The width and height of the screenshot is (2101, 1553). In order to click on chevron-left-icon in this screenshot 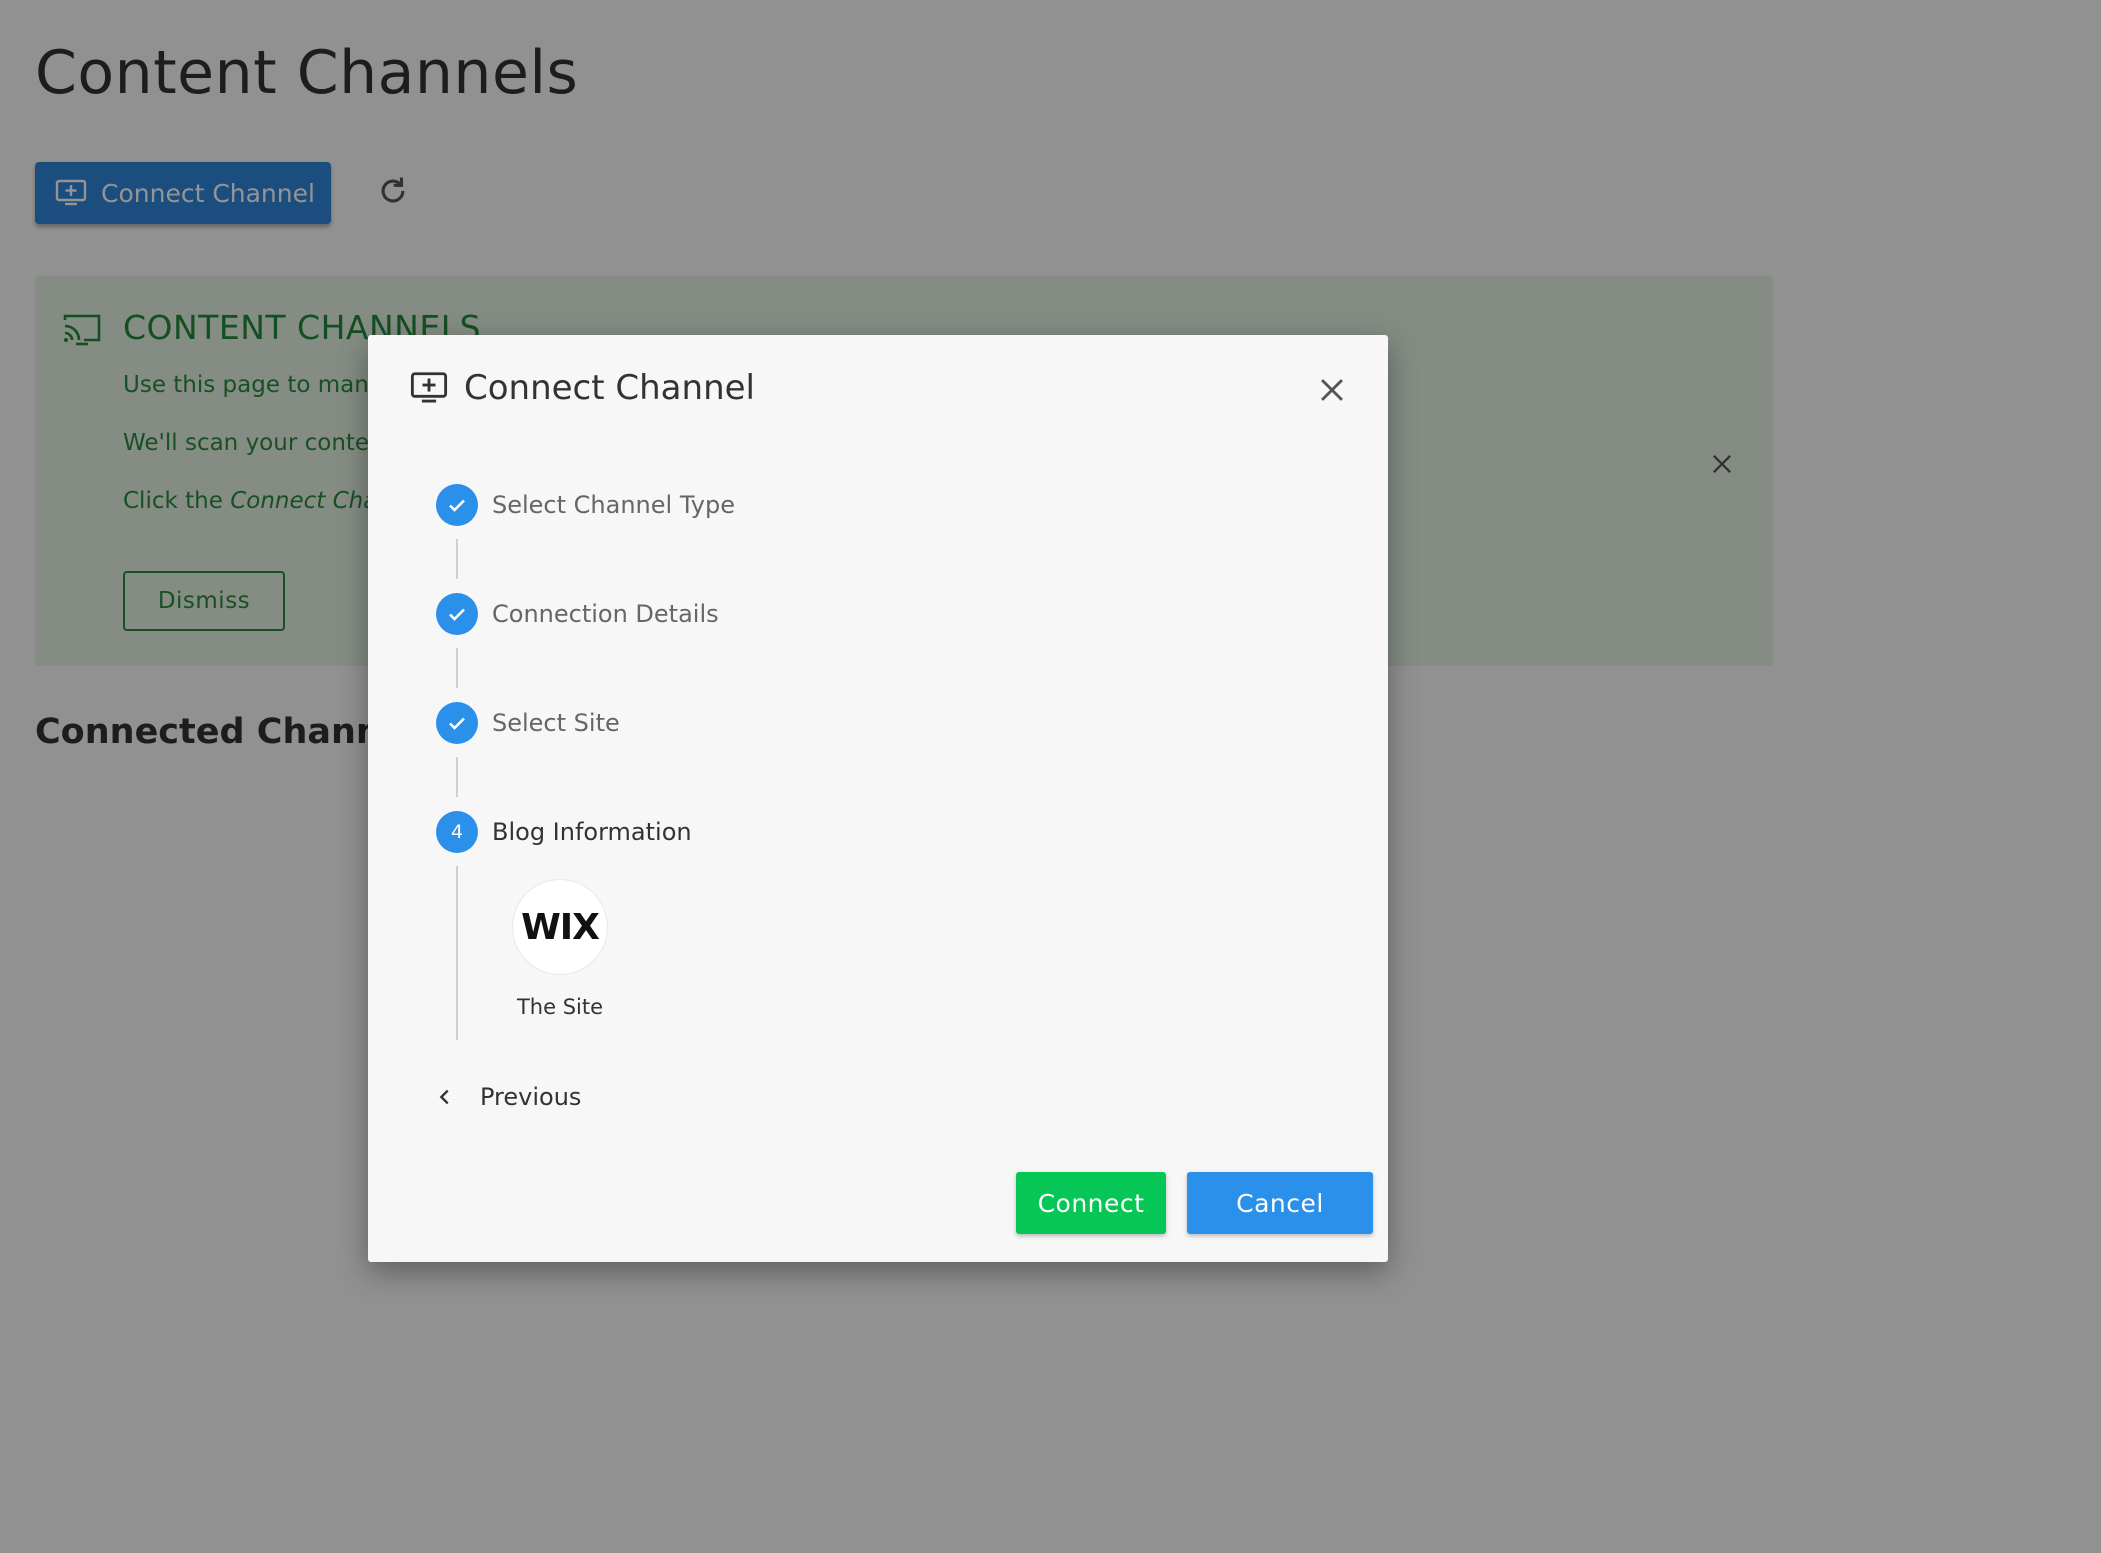, I will do `click(445, 1097)`.